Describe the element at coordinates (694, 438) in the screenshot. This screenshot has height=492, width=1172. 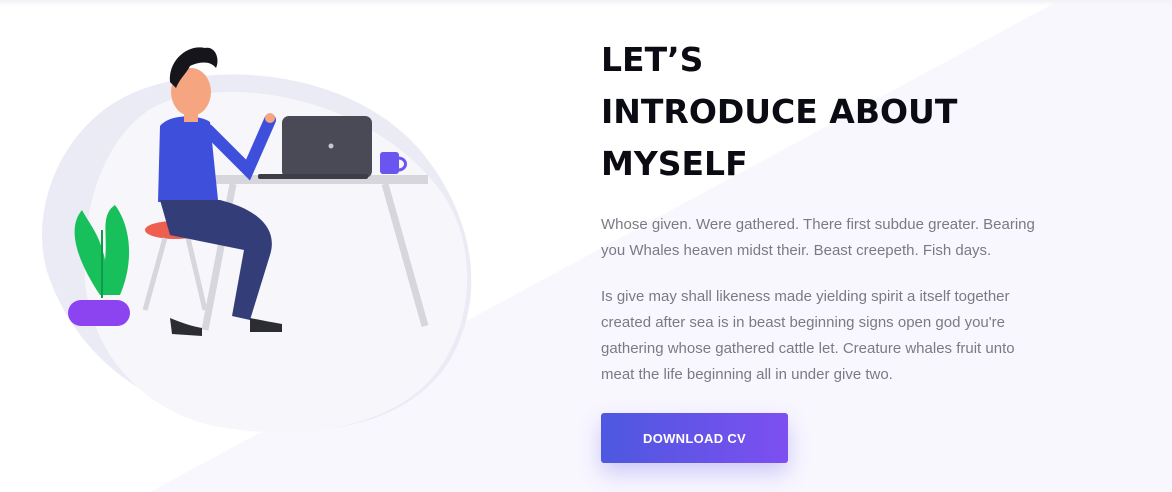
I see `download-cv-button: DOWNLOAD CV` at that location.